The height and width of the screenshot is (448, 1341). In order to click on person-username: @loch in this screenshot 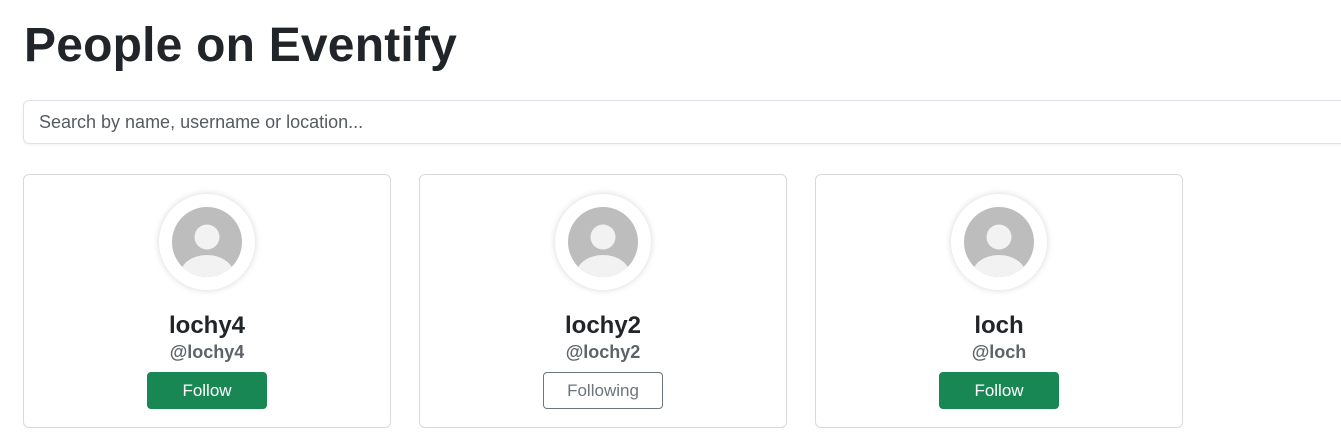, I will do `click(999, 352)`.